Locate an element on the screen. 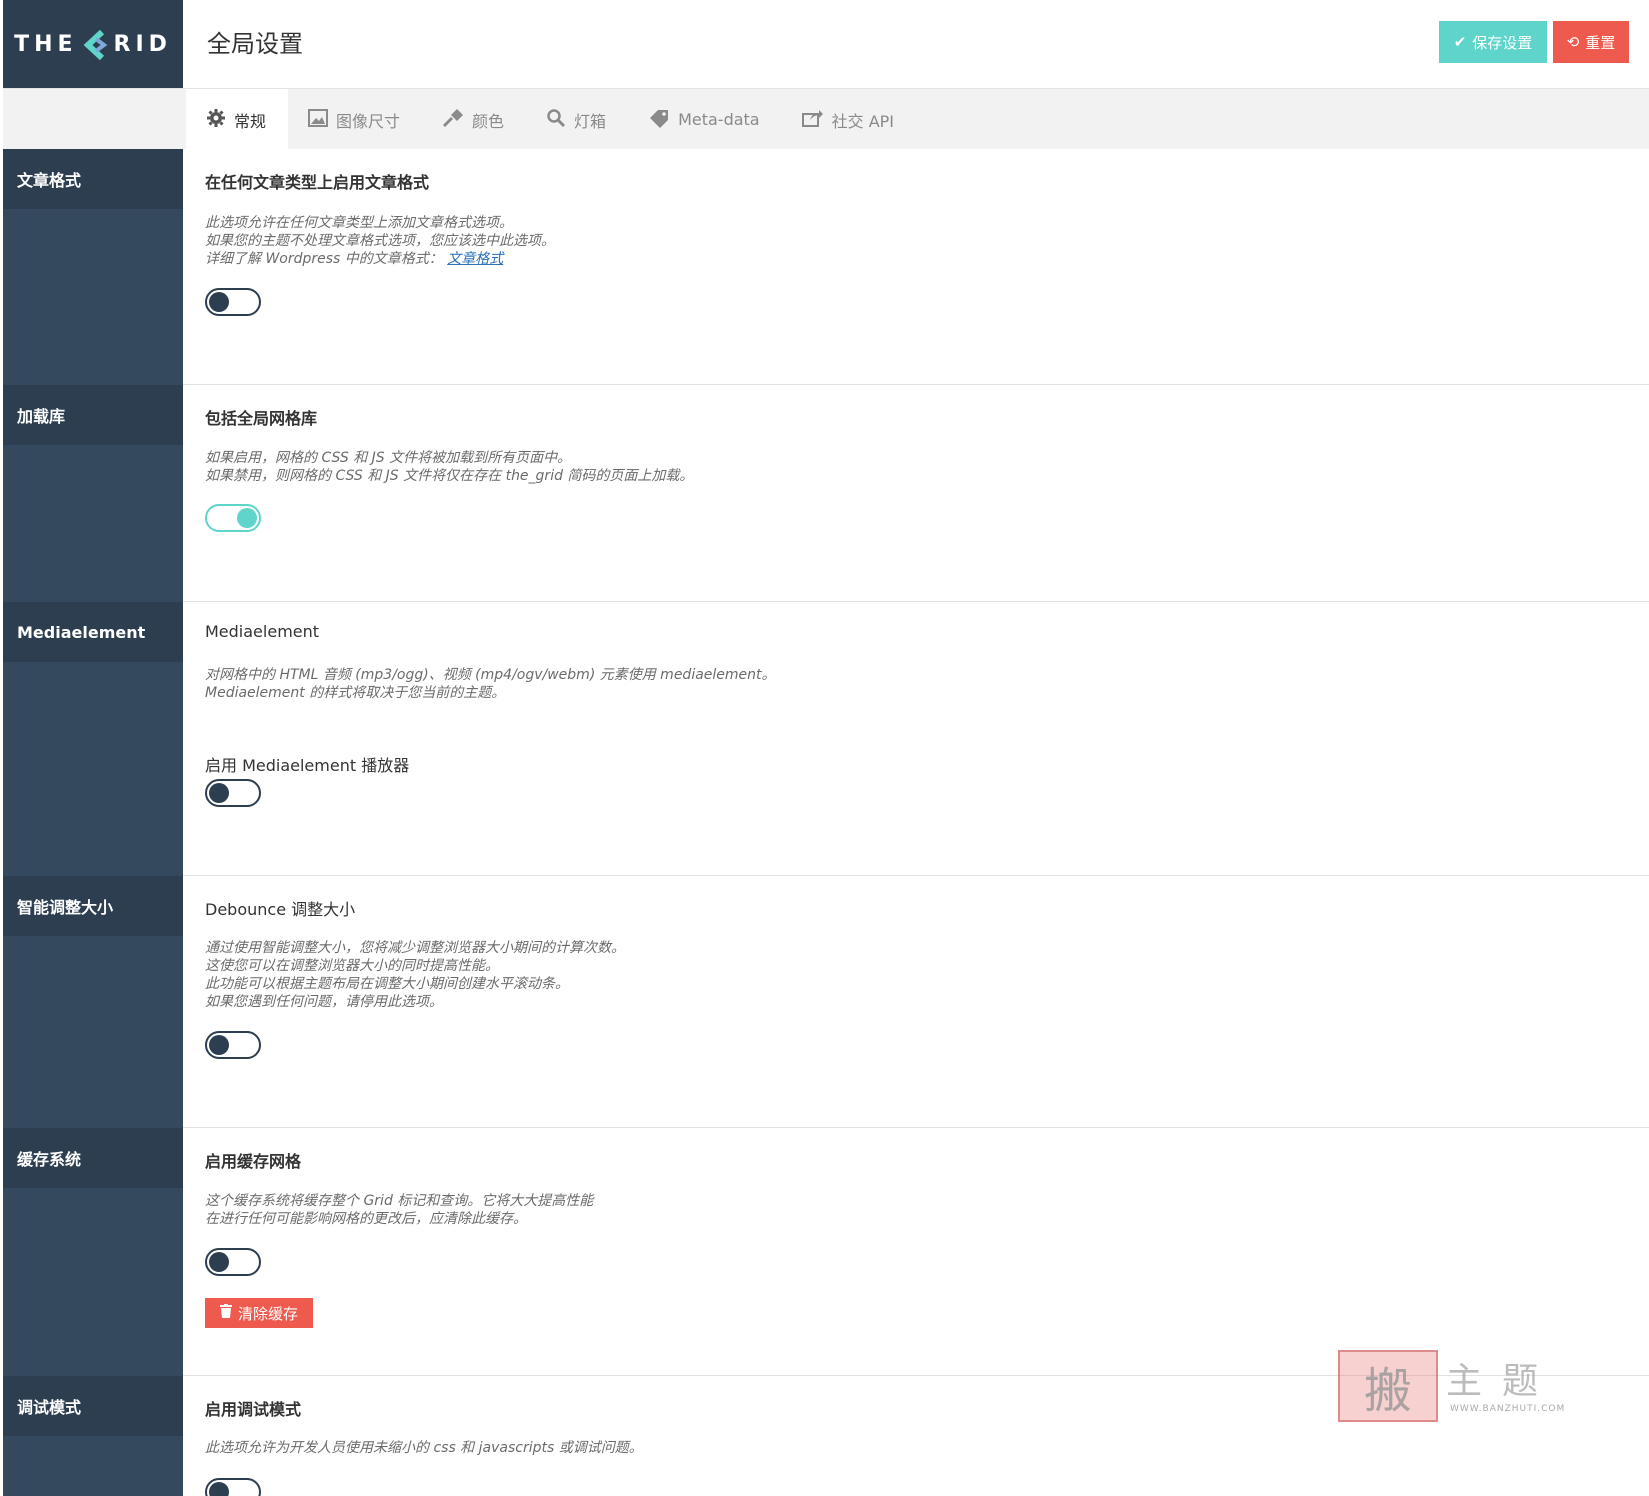 Image resolution: width=1649 pixels, height=1496 pixels. section-heading: Mediaelement is located at coordinates (93, 632).